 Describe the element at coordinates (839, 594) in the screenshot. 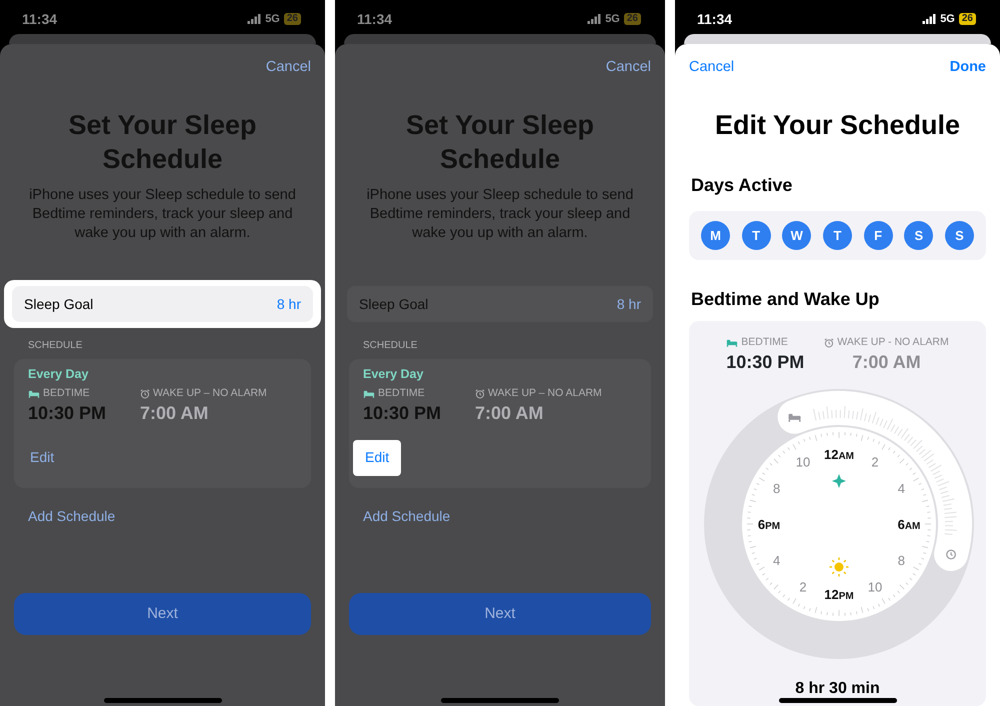

I see `dial-hour-label: 12PM` at that location.